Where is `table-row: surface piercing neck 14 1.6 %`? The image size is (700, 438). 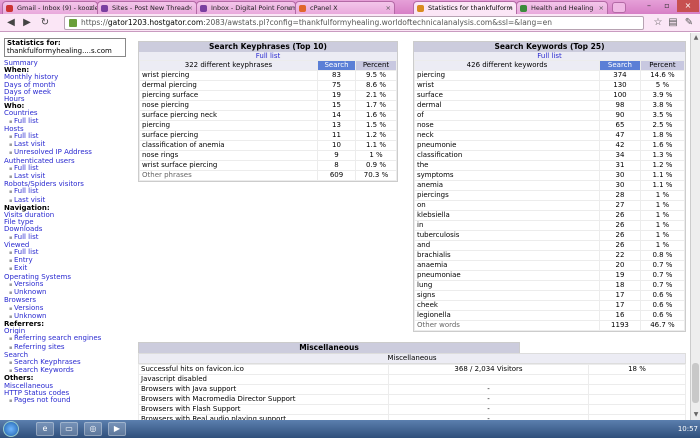 table-row: surface piercing neck 14 1.6 % is located at coordinates (268, 115).